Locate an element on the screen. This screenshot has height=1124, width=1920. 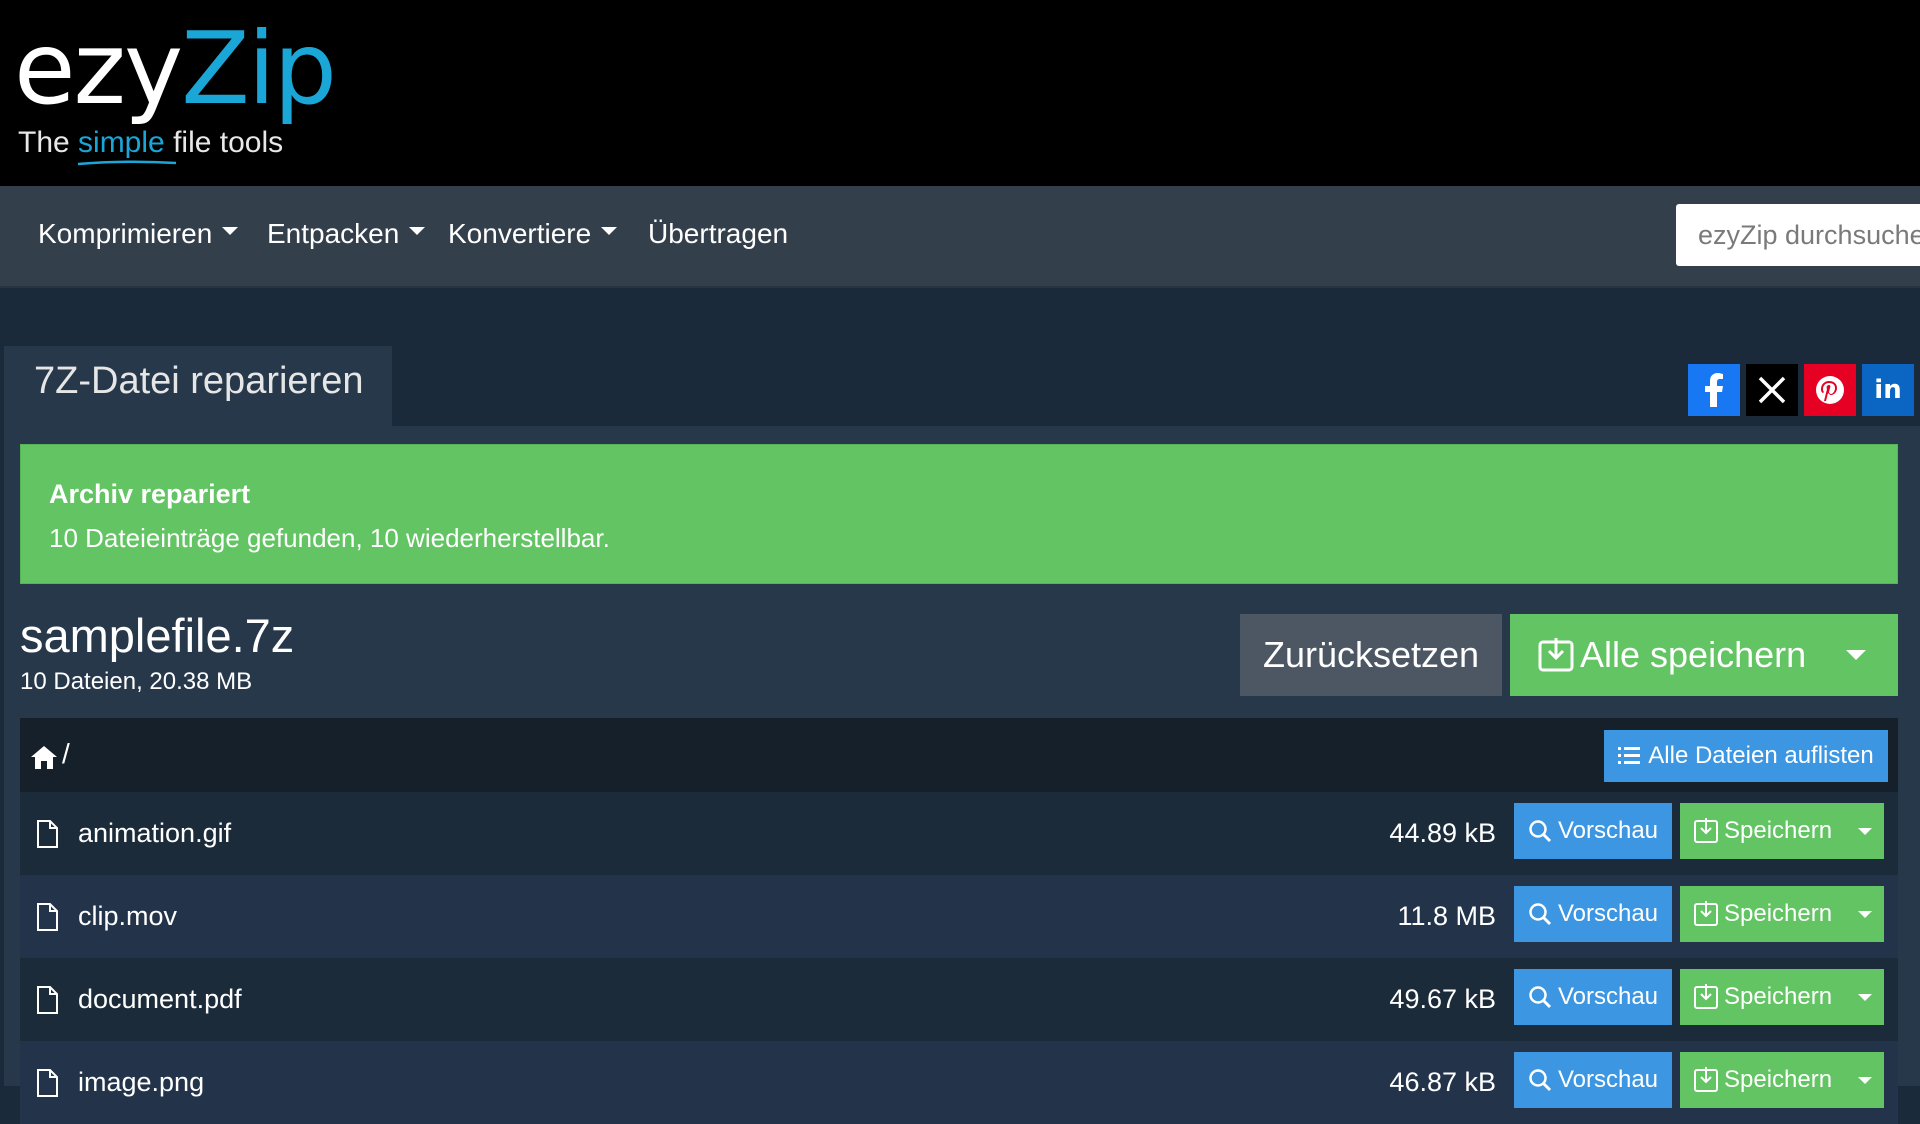
nav-komprimieren: Komprimieren is located at coordinates (138, 234).